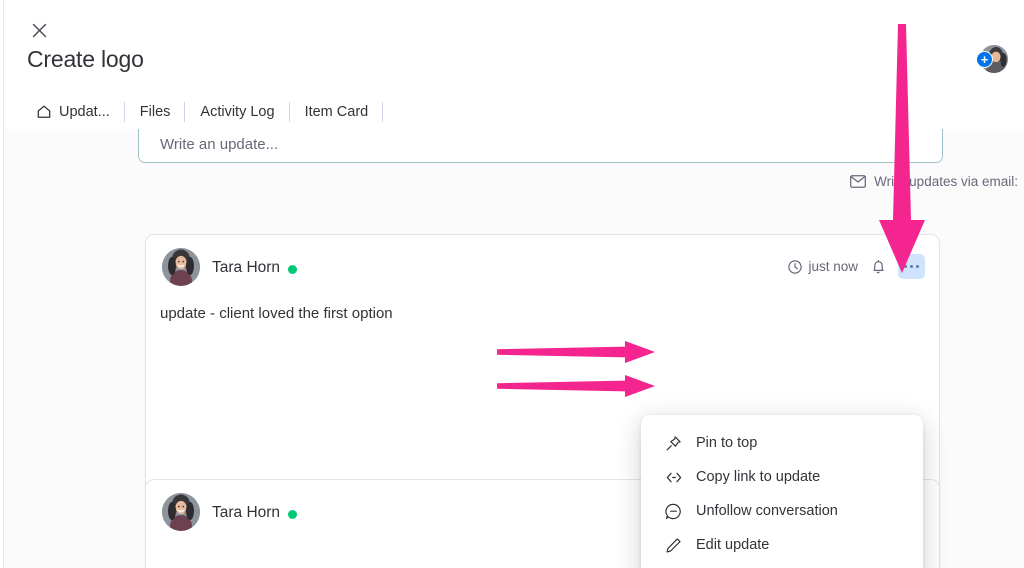 Image resolution: width=1024 pixels, height=568 pixels. I want to click on circle-minus-icon, so click(673, 511).